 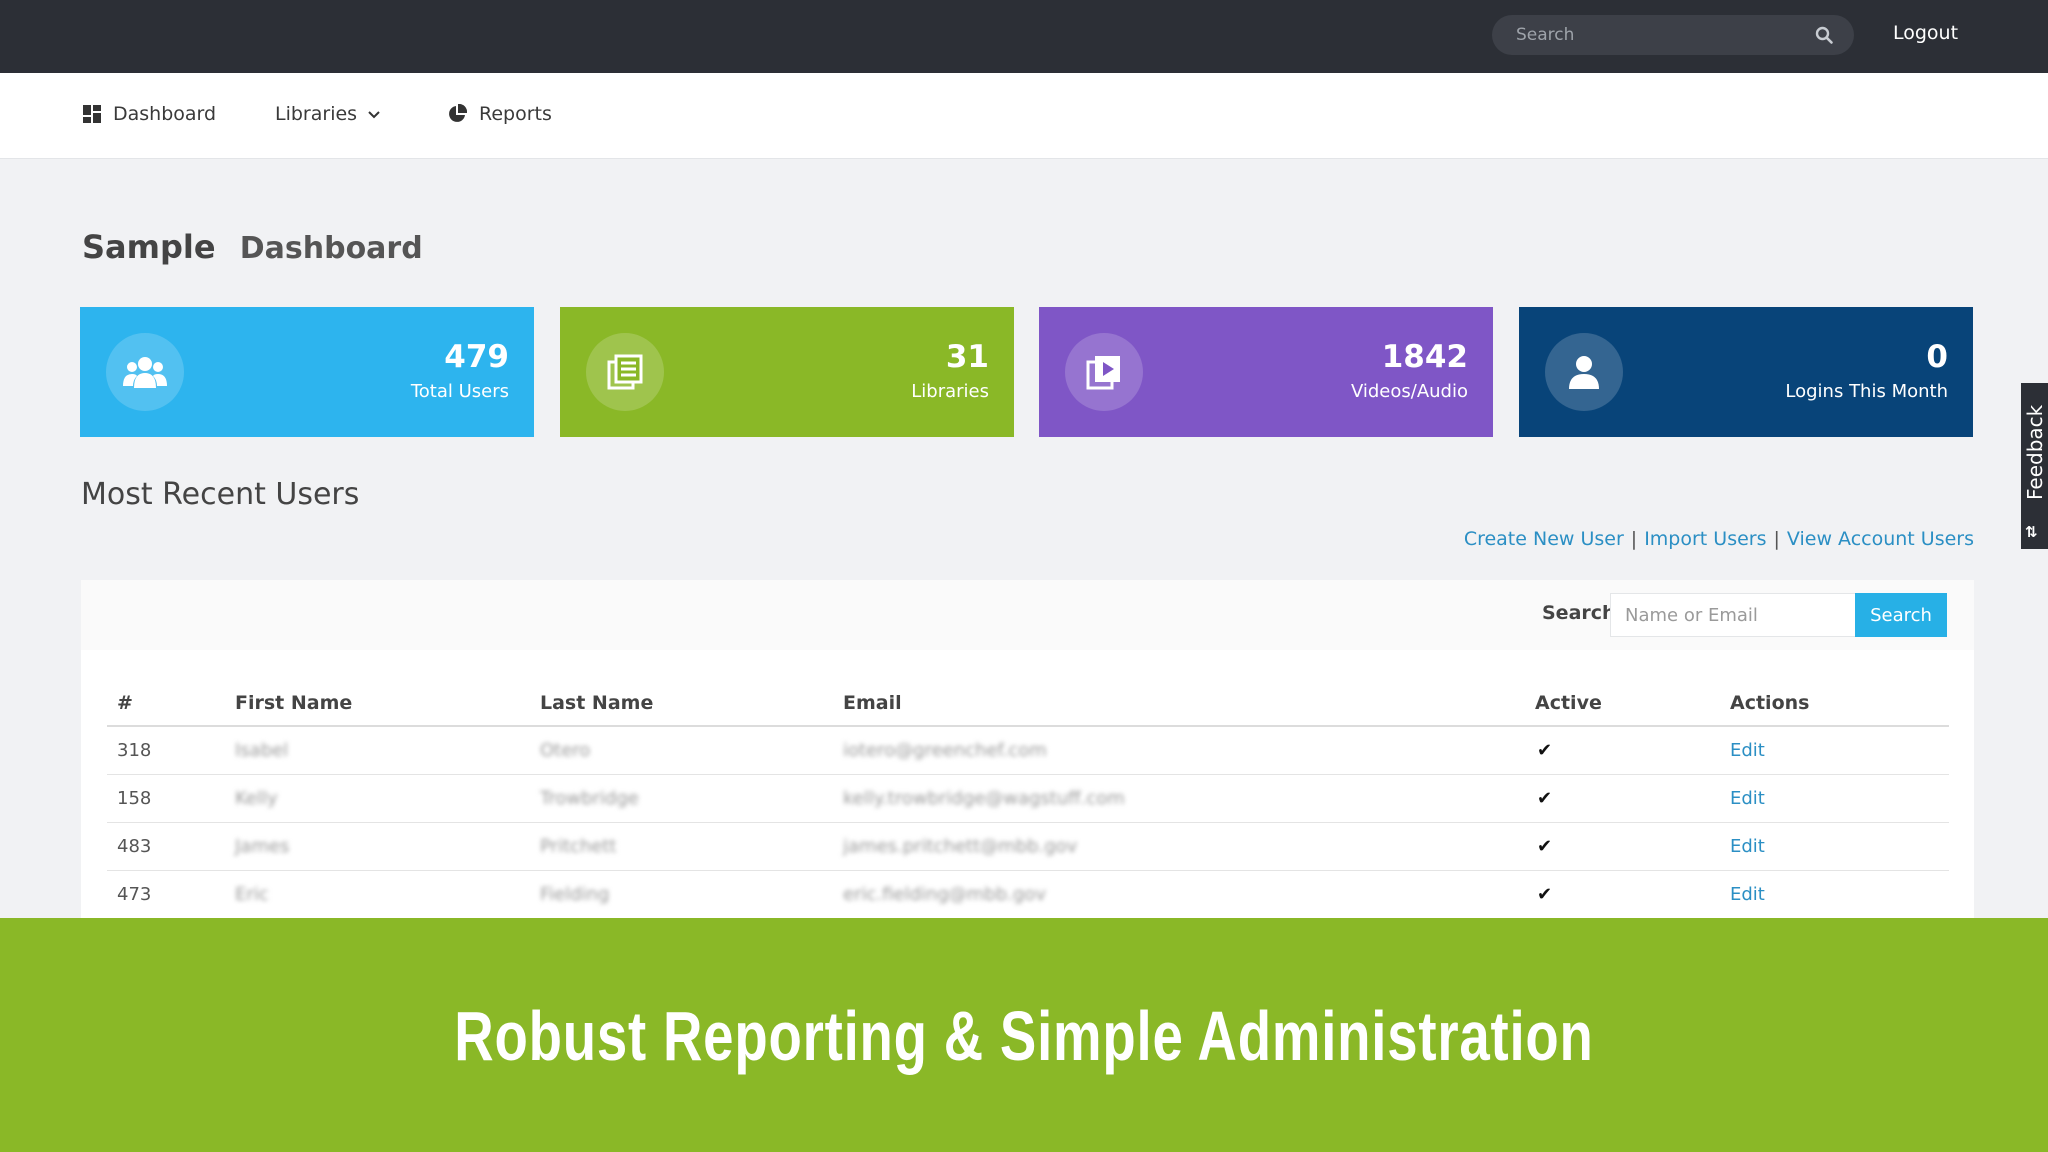 I want to click on cell-last-name: Otero, so click(x=681, y=750).